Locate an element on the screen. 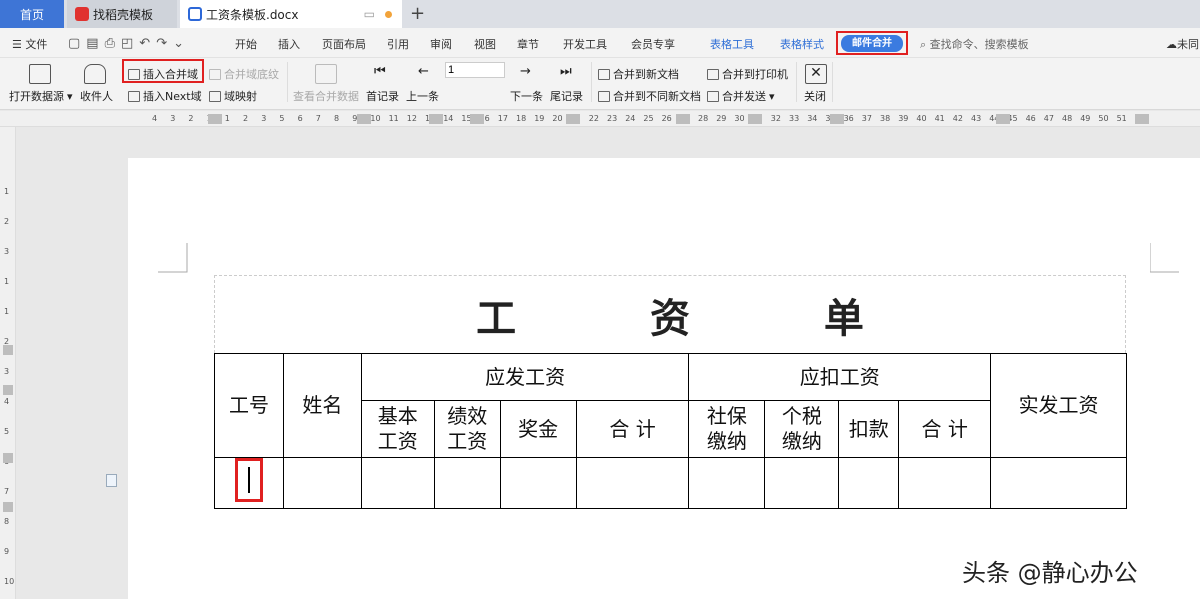 This screenshot has width=1200, height=599. print-preview-icon: ◰ is located at coordinates (127, 43).